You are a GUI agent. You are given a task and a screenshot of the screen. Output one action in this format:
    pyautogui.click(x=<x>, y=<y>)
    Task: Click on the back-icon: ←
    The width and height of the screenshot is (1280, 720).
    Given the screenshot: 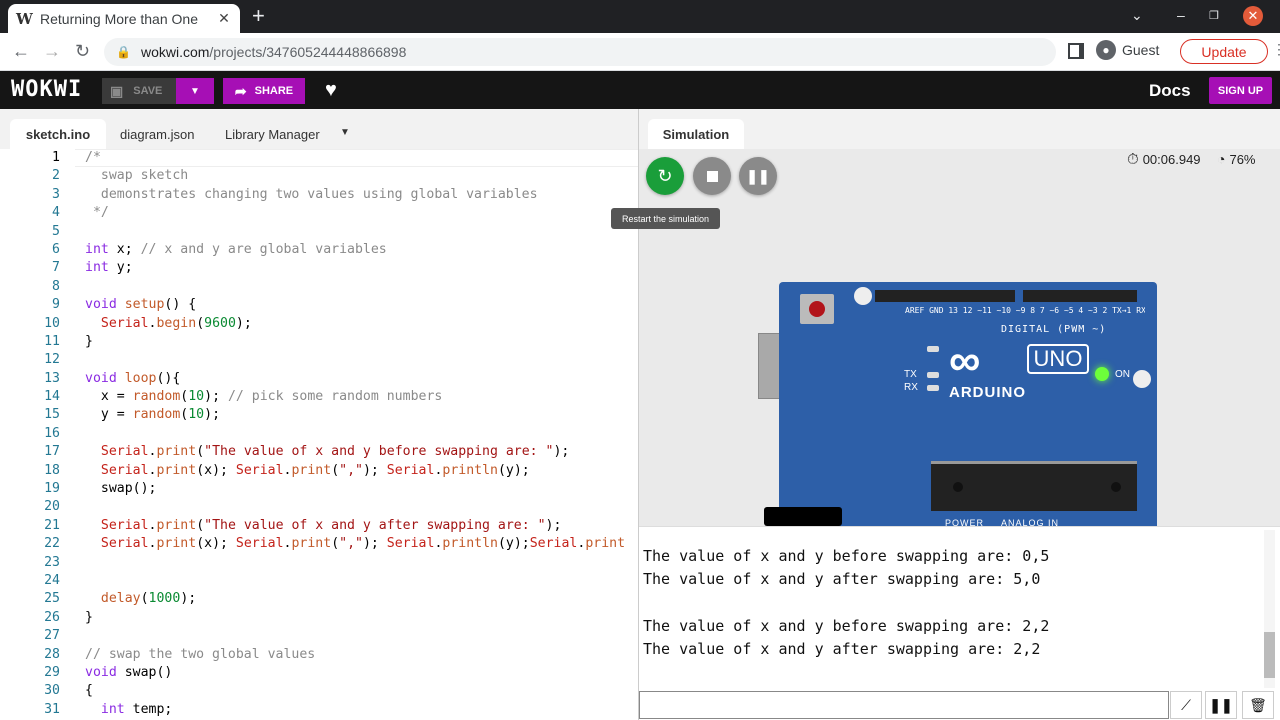 What is the action you would take?
    pyautogui.click(x=21, y=51)
    